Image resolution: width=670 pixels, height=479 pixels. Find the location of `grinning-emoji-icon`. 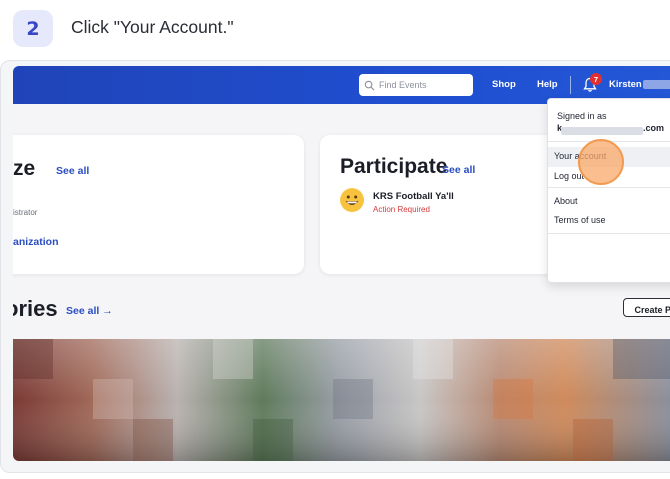

grinning-emoji-icon is located at coordinates (352, 200).